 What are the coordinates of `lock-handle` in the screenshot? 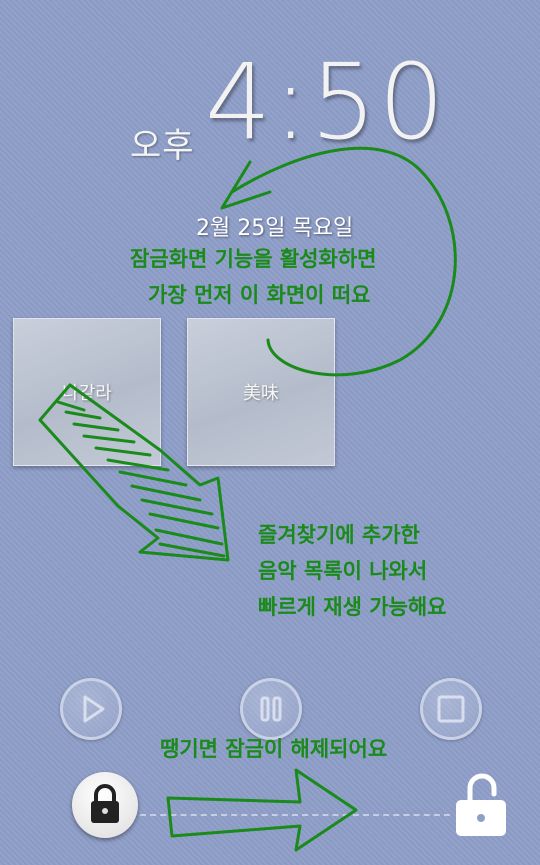 It's located at (105, 805).